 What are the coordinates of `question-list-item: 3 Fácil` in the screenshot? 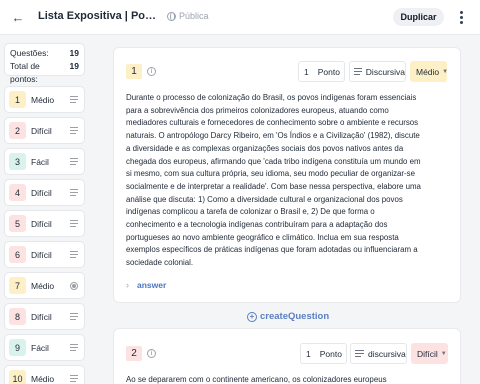 It's located at (44, 161).